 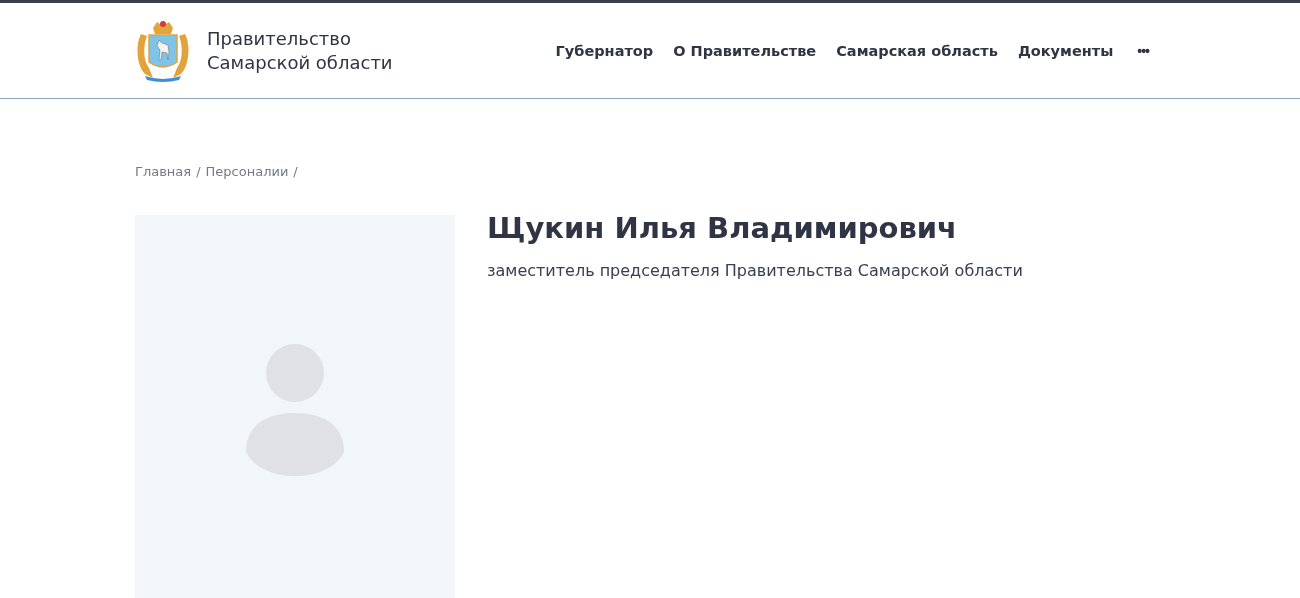 What do you see at coordinates (1065, 50) in the screenshot?
I see `nav-link: Документы` at bounding box center [1065, 50].